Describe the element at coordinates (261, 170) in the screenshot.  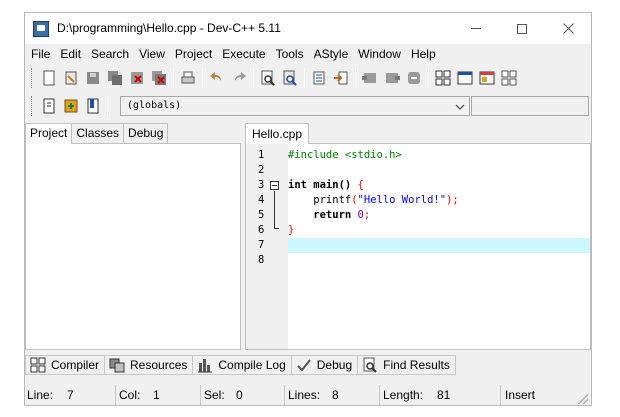
I see `line-number: 2` at that location.